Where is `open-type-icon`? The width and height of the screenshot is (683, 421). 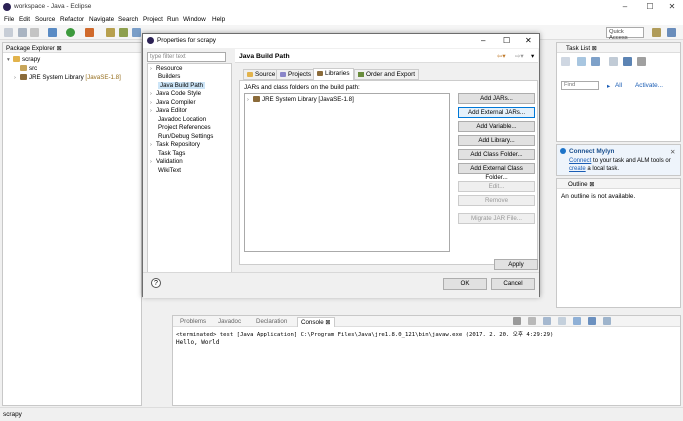 open-type-icon is located at coordinates (136, 32).